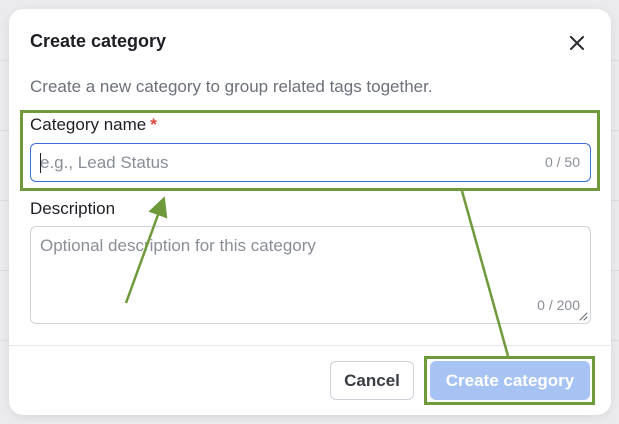 The image size is (619, 424). Describe the element at coordinates (583, 316) in the screenshot. I see `resize-grip-icon` at that location.